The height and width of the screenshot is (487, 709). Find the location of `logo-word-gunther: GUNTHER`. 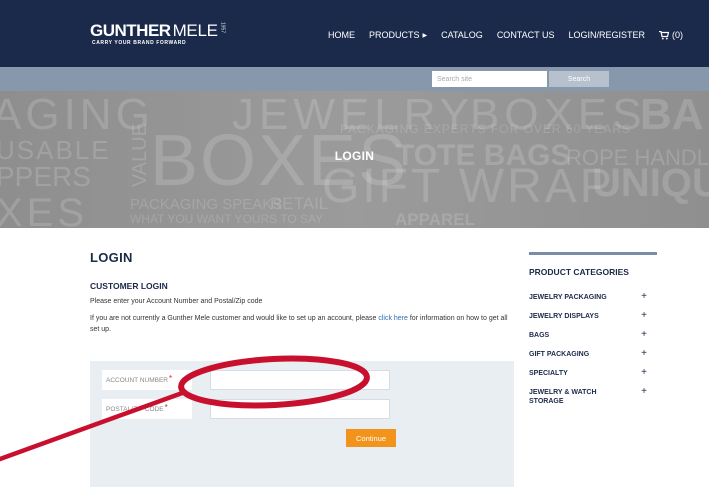

logo-word-gunther: GUNTHER is located at coordinates (130, 30).